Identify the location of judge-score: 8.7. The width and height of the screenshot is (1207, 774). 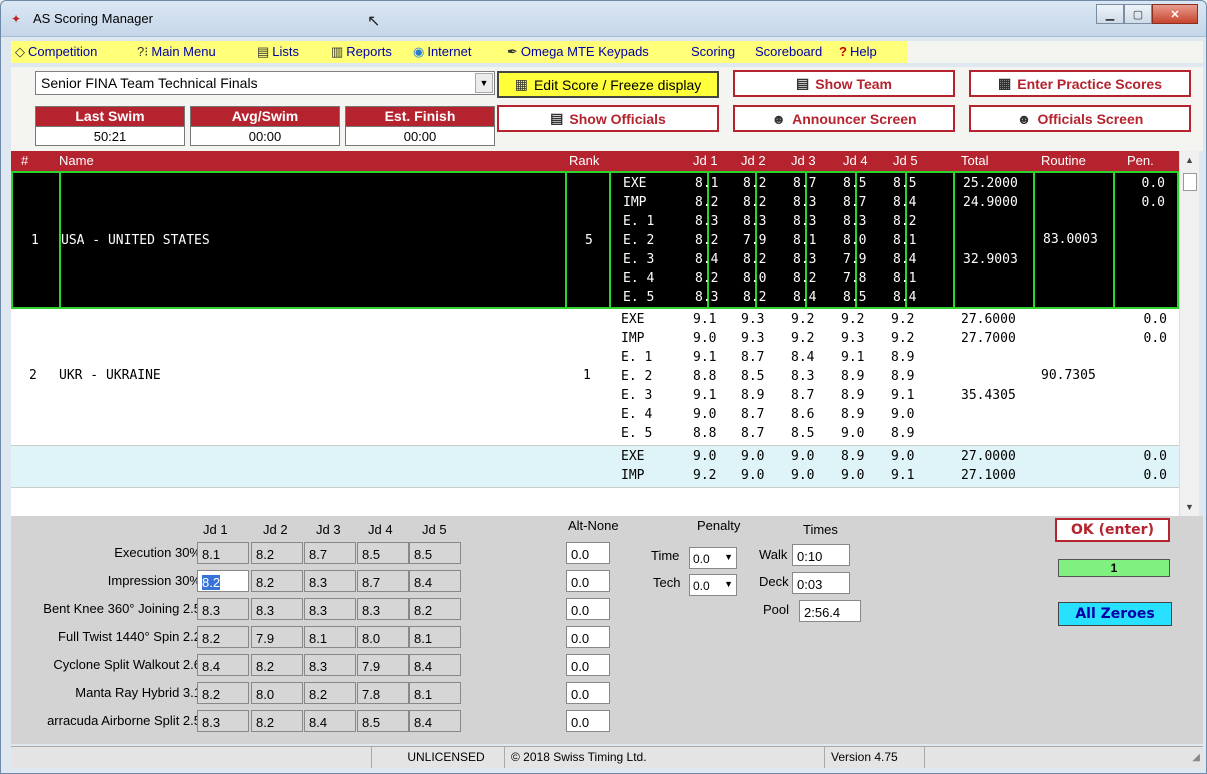
(753, 414).